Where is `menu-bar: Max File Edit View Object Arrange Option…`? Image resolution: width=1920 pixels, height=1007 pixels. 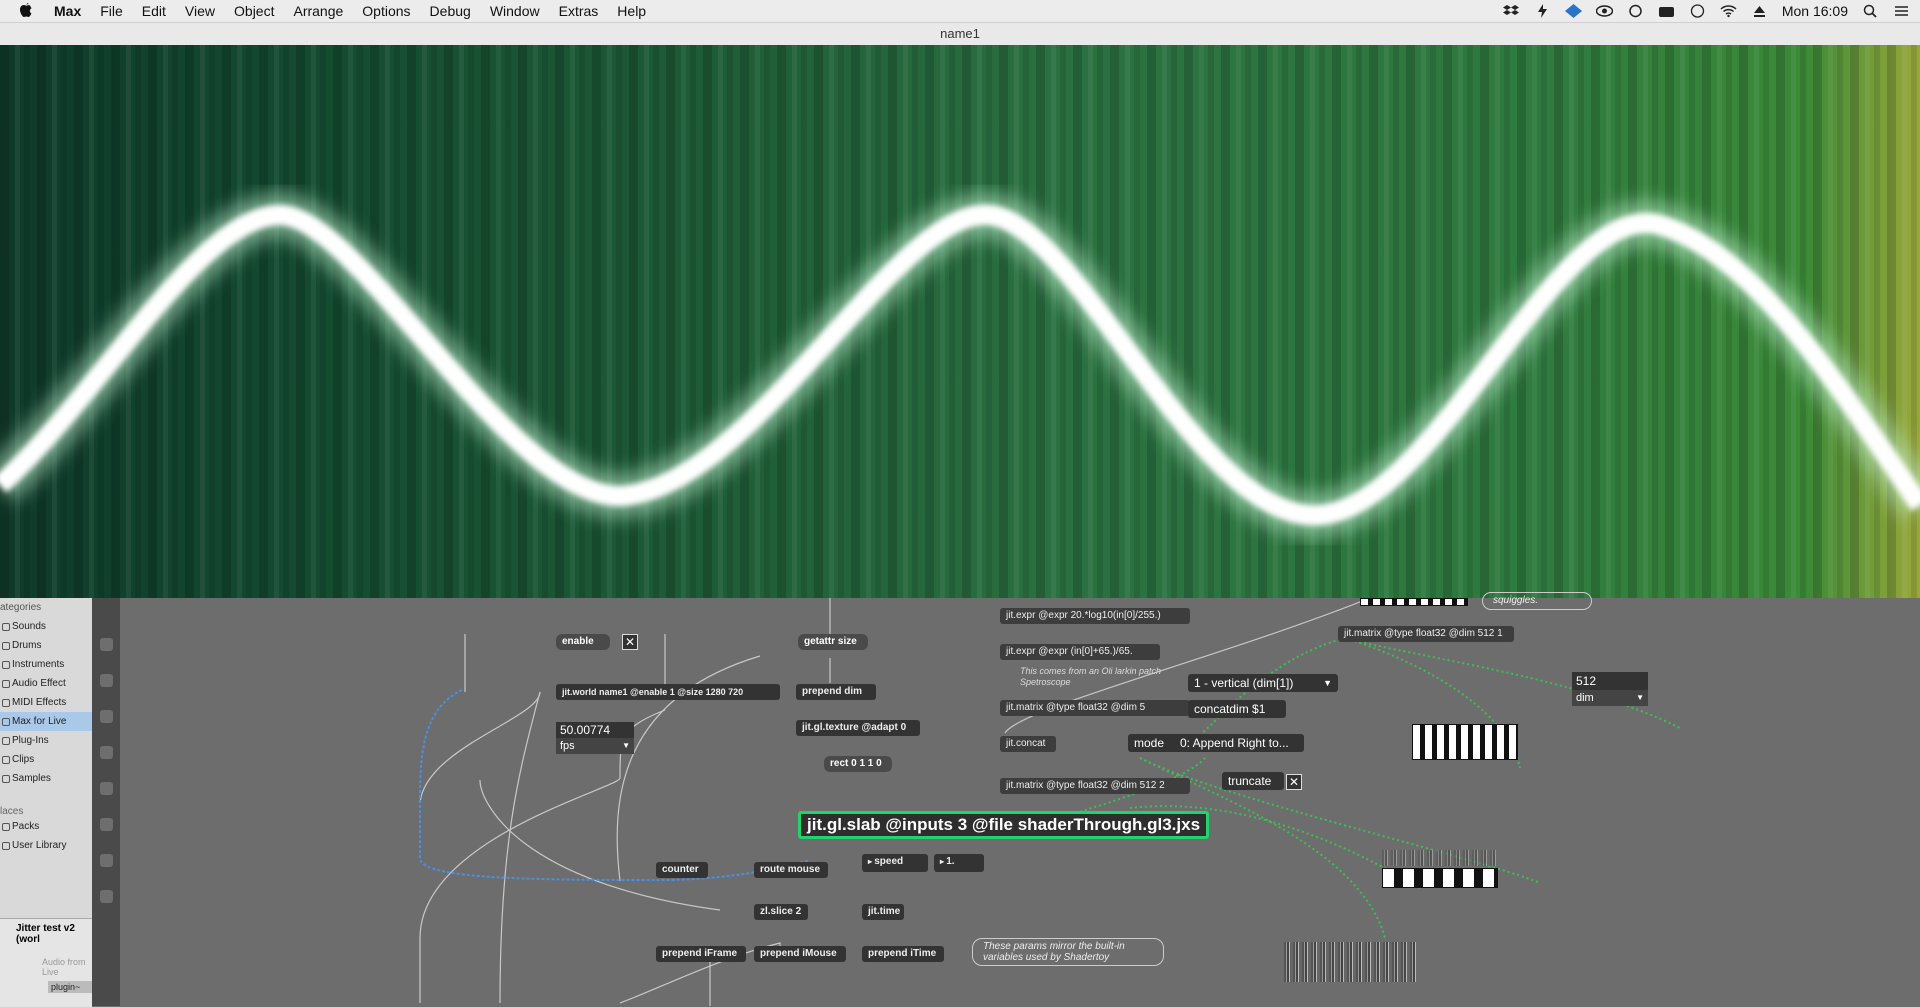 menu-bar: Max File Edit View Object Arrange Option… is located at coordinates (960, 11).